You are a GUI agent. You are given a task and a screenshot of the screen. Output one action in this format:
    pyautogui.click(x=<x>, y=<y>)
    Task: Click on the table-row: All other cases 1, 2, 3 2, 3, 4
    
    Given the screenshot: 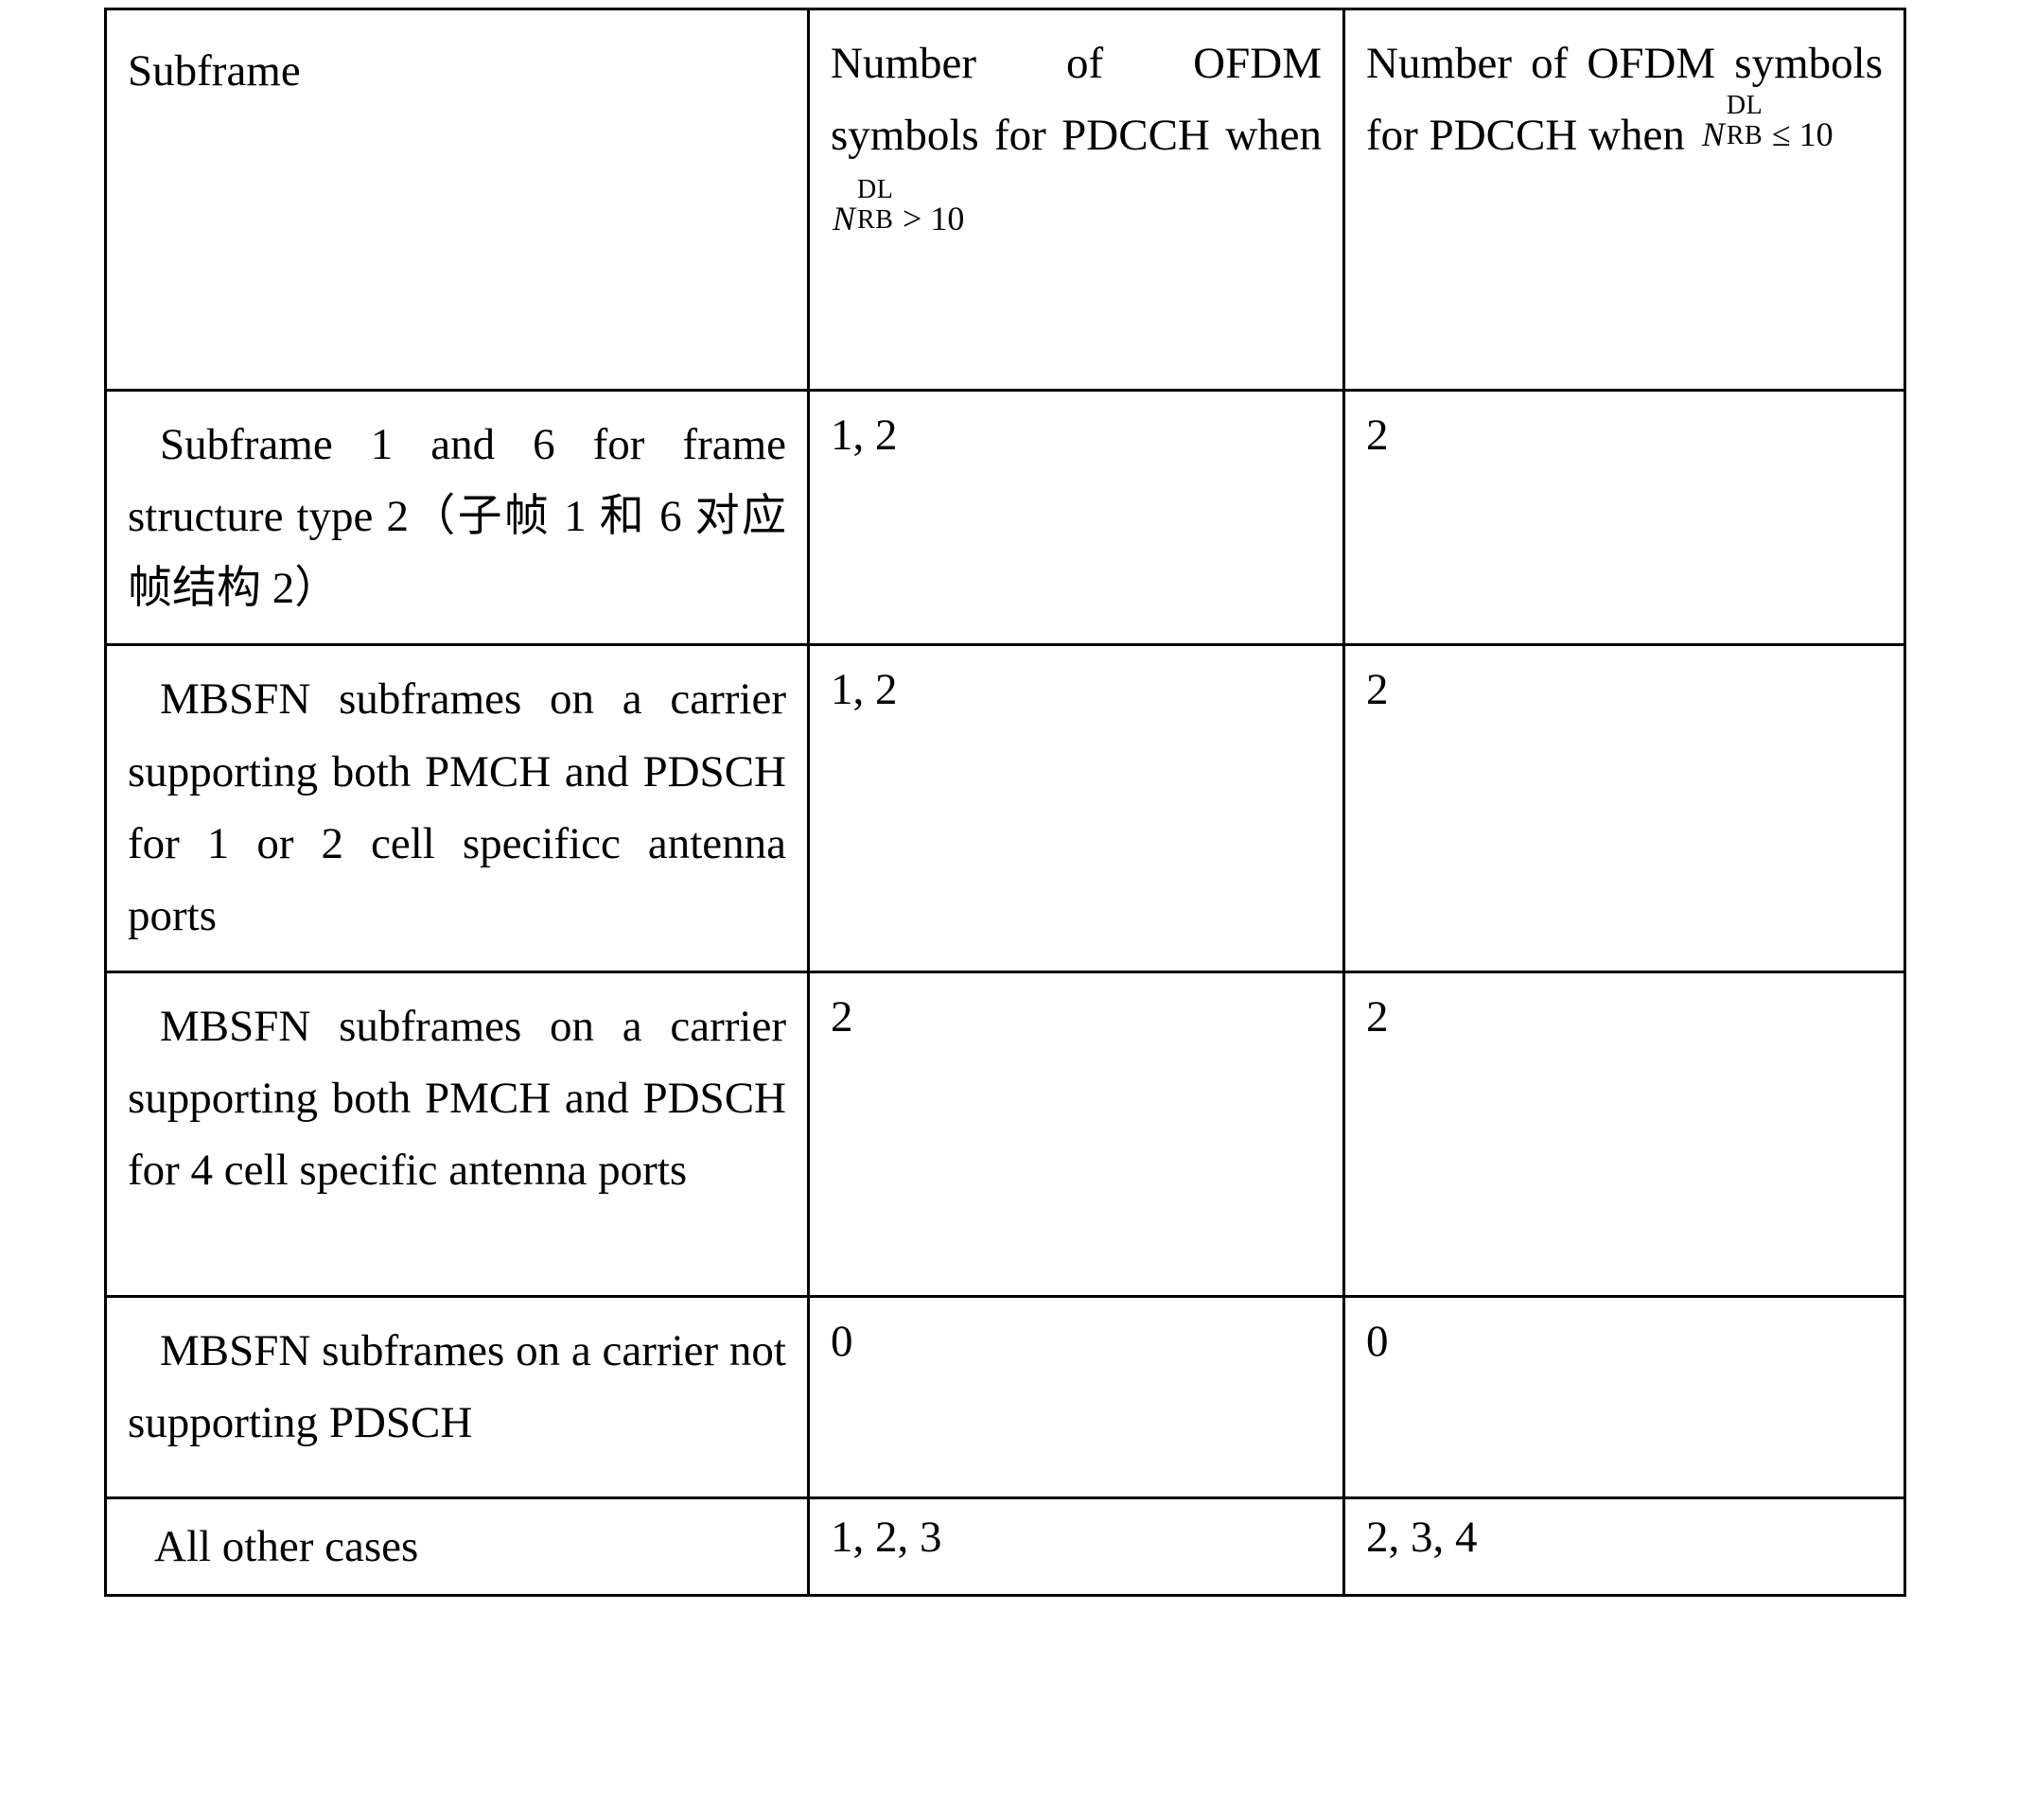 What is the action you would take?
    pyautogui.click(x=1005, y=1547)
    